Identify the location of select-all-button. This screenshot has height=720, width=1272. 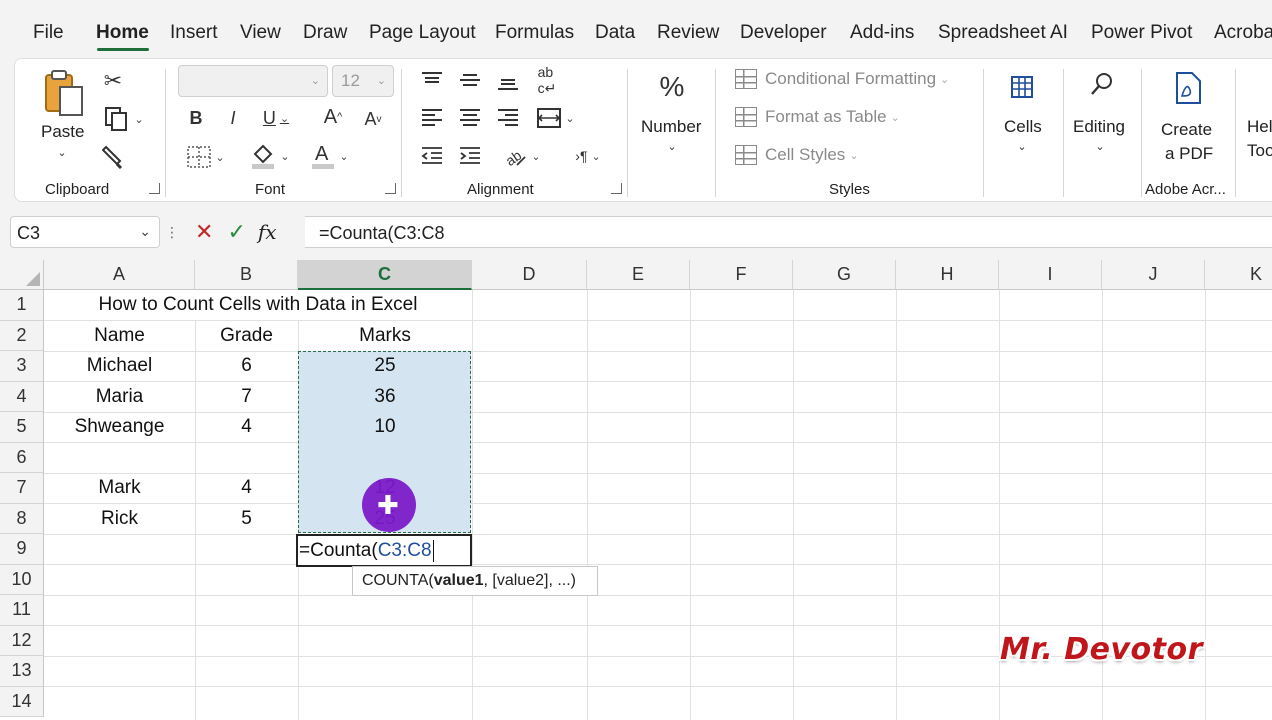
(22, 275).